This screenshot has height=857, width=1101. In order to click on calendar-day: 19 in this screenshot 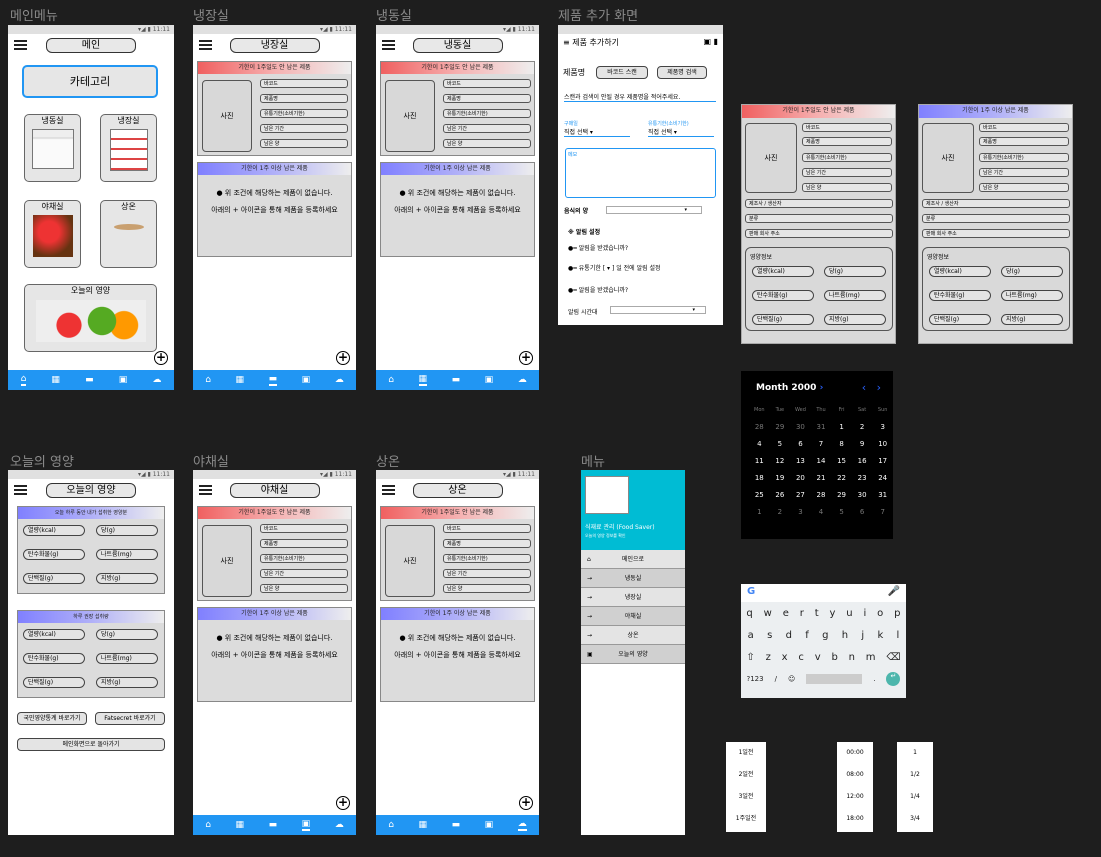, I will do `click(780, 477)`.